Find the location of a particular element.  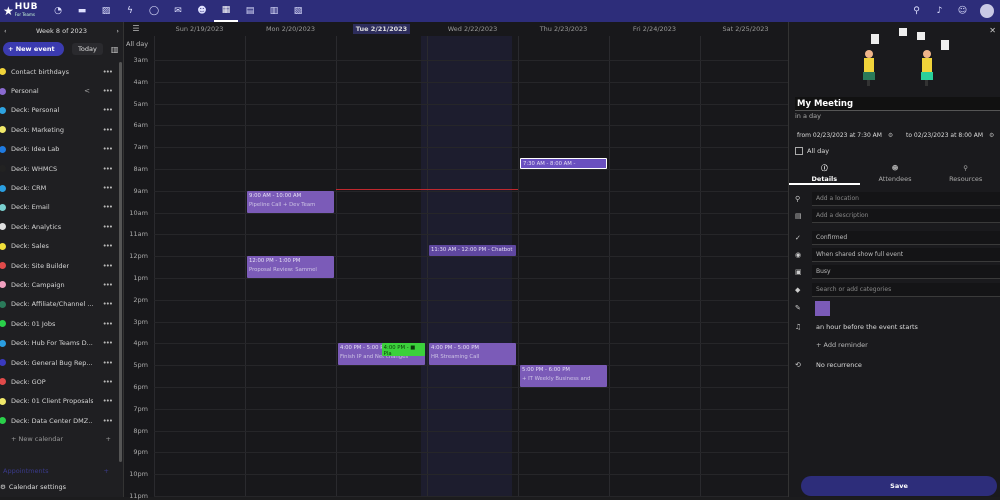

tab-attendees: ☻ Attendees is located at coordinates (895, 173).